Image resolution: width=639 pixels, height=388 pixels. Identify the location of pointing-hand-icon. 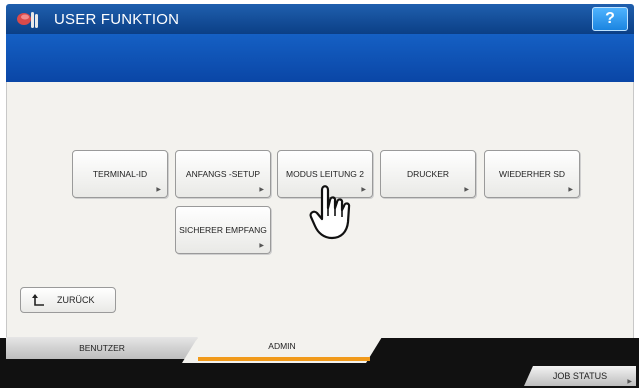
(330, 212).